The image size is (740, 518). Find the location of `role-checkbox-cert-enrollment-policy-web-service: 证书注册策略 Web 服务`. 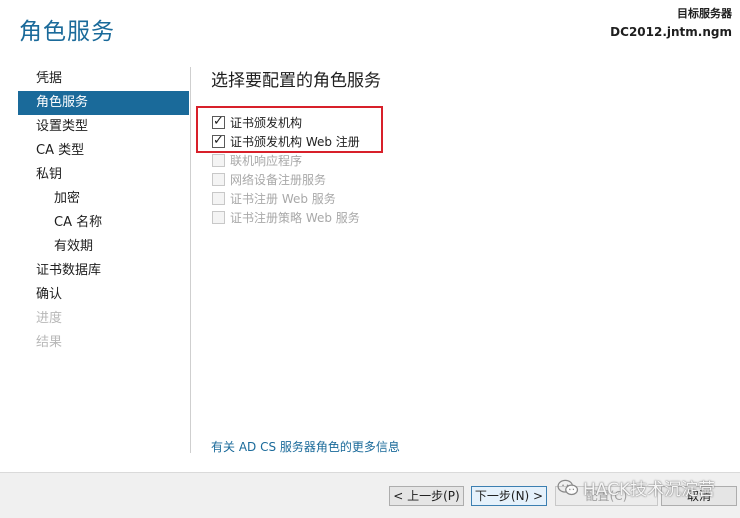

role-checkbox-cert-enrollment-policy-web-service: 证书注册策略 Web 服务 is located at coordinates (286, 217).